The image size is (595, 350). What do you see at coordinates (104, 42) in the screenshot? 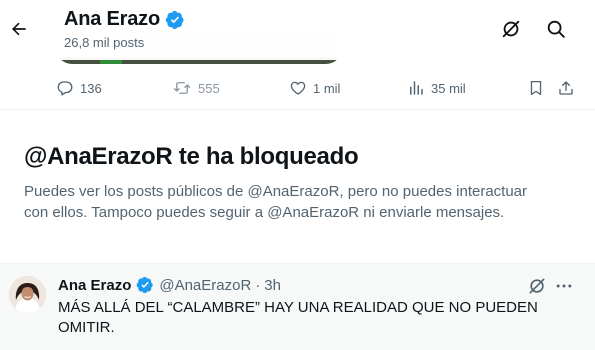
I see `post-count: 26,8 mil posts` at bounding box center [104, 42].